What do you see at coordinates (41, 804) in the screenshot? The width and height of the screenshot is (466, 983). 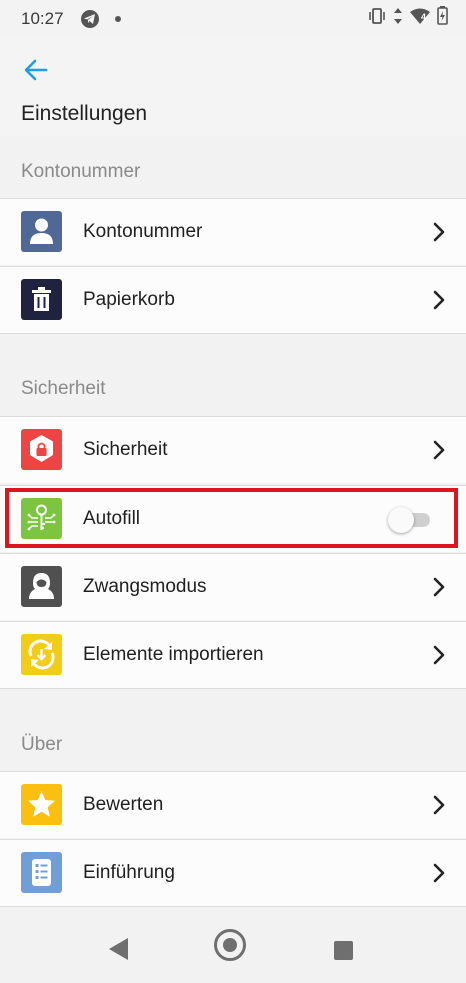 I see `star-icon` at bounding box center [41, 804].